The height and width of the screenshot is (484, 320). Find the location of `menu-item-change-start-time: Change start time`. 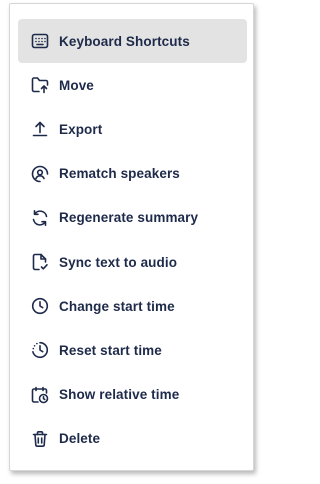

menu-item-change-start-time: Change start time is located at coordinates (132, 306).